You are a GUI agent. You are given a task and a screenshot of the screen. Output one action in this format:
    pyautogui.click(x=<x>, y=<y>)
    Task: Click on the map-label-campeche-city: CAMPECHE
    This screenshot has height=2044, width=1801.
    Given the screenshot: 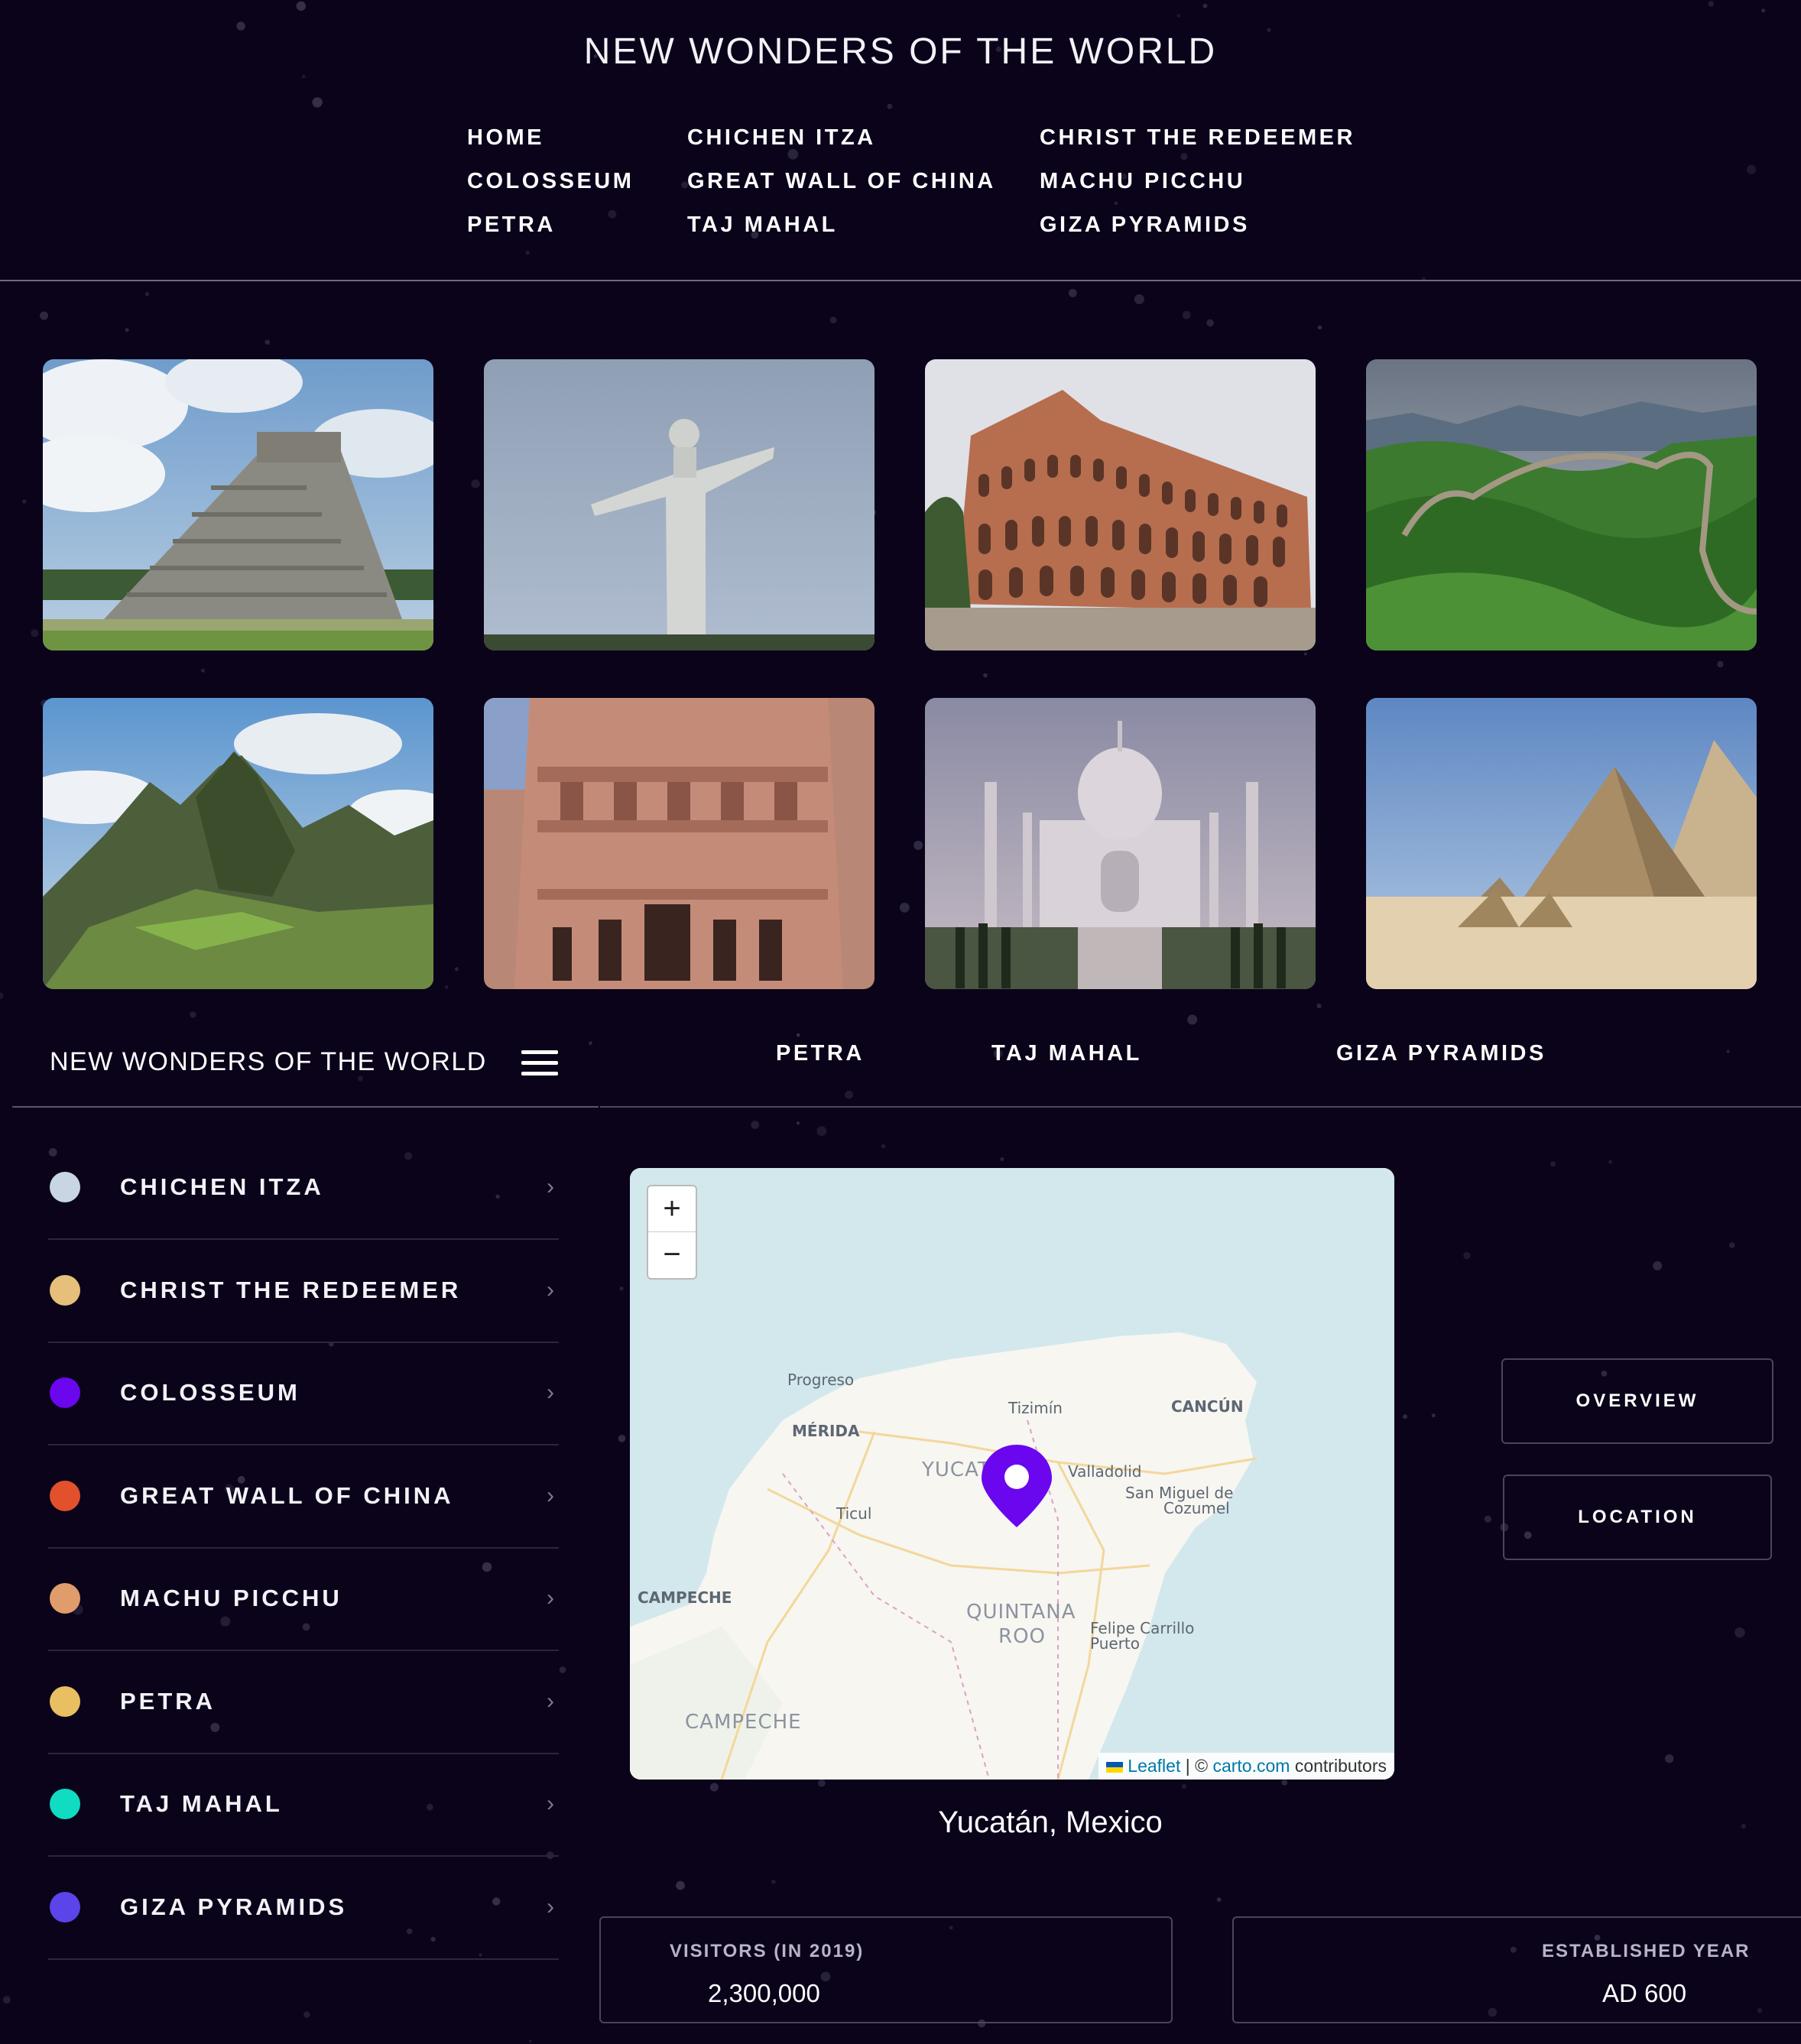 What is the action you would take?
    pyautogui.click(x=685, y=1597)
    